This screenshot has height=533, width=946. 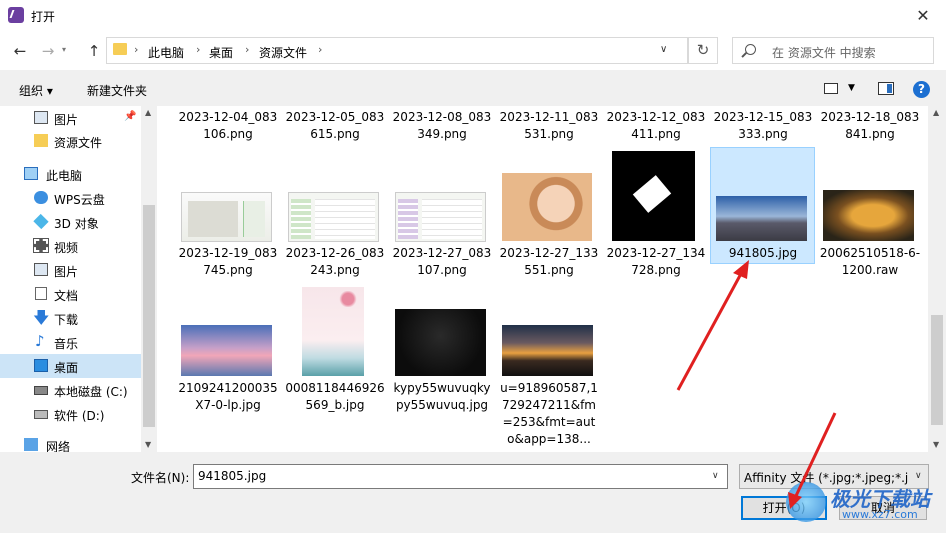 What do you see at coordinates (812, 460) in the screenshot?
I see `annotation-arrow-open` at bounding box center [812, 460].